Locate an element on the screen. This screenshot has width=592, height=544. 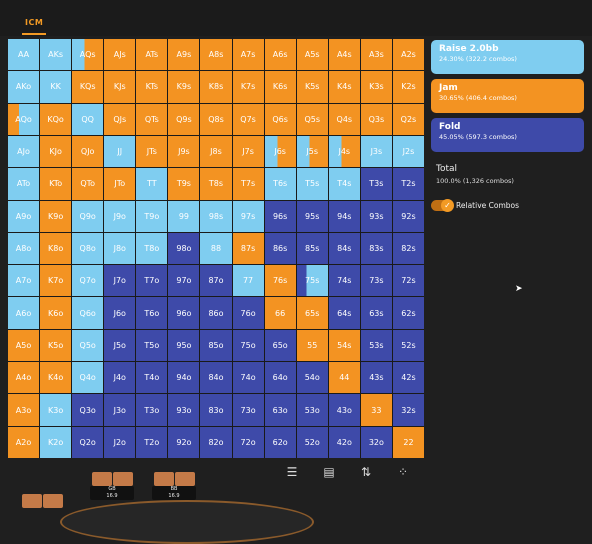
hand-cell: A5o is located at coordinates (24, 345).